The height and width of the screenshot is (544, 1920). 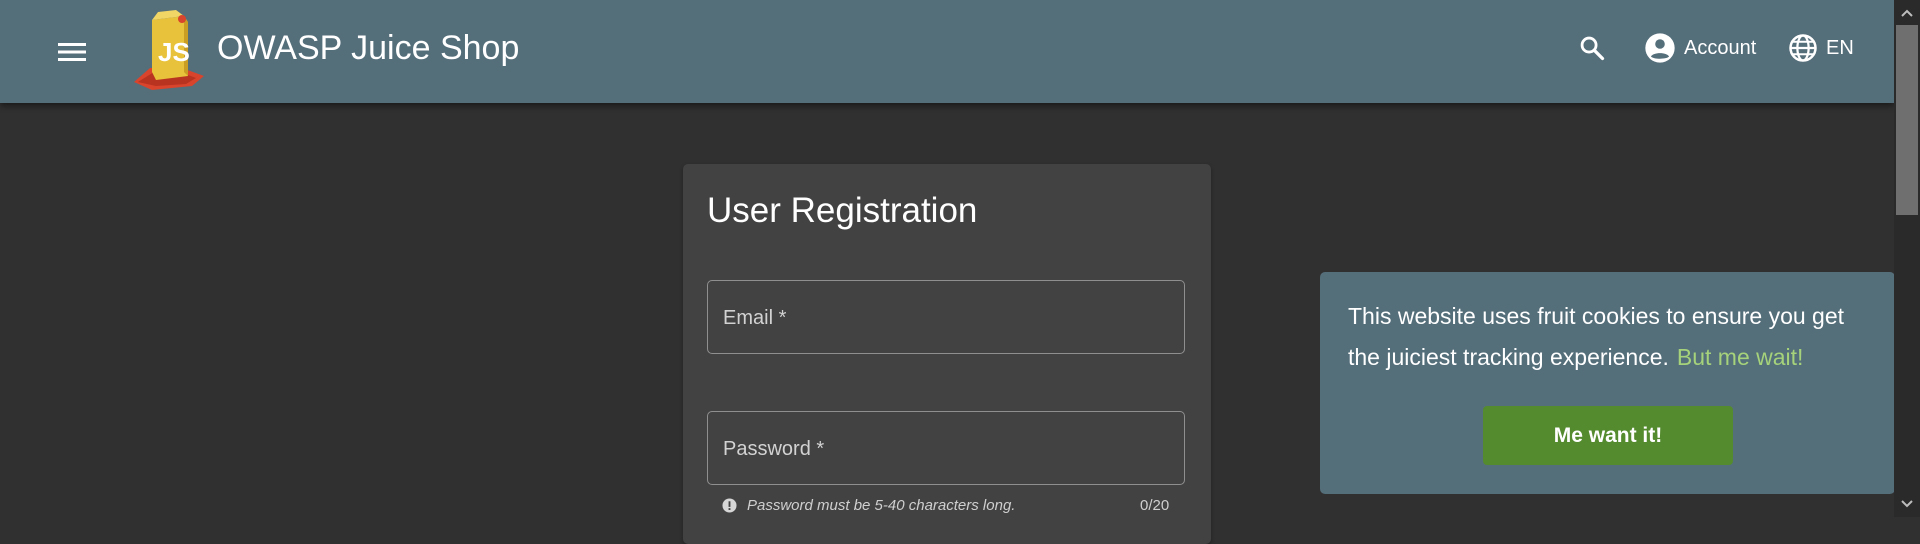 I want to click on globe-icon, so click(x=1803, y=48).